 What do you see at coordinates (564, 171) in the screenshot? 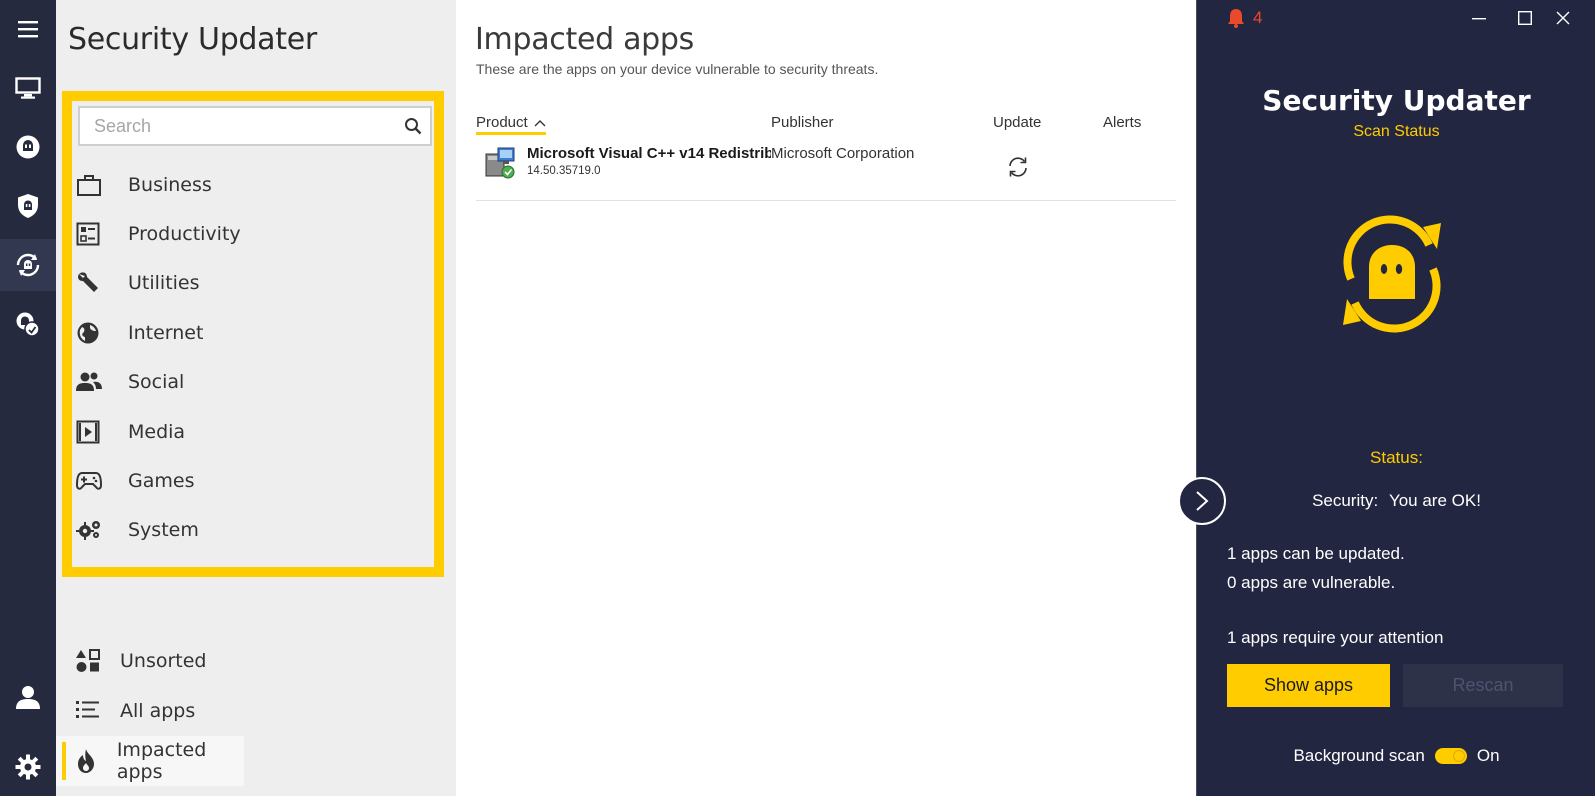
I see `product-version: 14.50.35719.0` at bounding box center [564, 171].